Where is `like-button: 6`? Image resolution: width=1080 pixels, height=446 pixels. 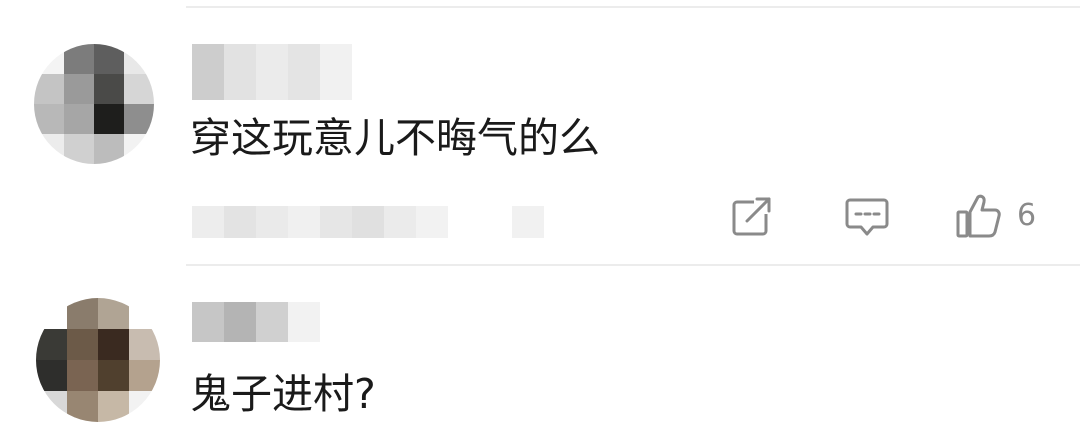
like-button: 6 is located at coordinates (995, 216).